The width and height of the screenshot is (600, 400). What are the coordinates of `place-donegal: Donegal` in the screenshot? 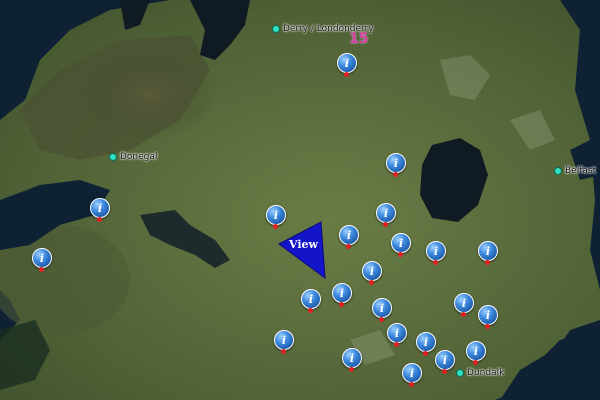 It's located at (133, 157).